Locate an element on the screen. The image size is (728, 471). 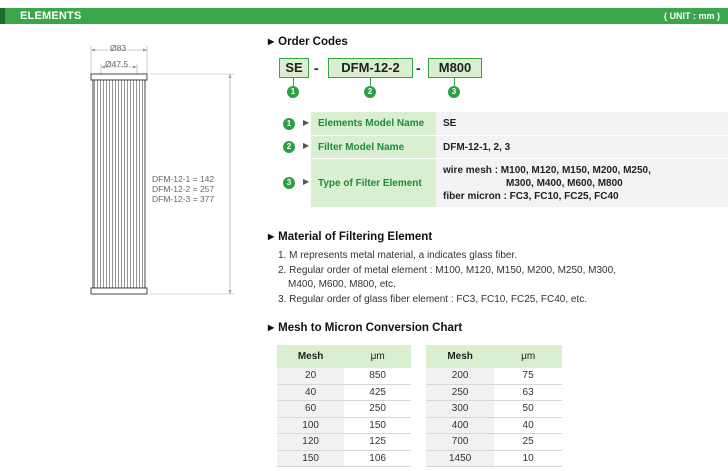
definition-label: Elements Model Name is located at coordinates (373, 123).